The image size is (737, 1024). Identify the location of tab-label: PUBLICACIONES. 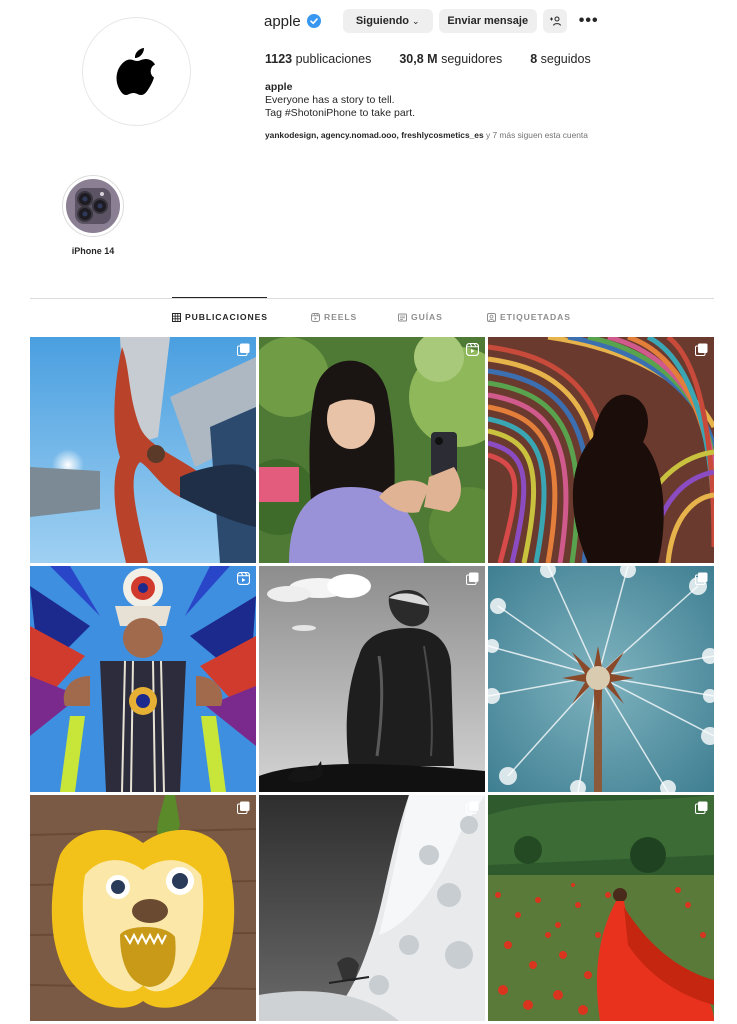
(226, 317).